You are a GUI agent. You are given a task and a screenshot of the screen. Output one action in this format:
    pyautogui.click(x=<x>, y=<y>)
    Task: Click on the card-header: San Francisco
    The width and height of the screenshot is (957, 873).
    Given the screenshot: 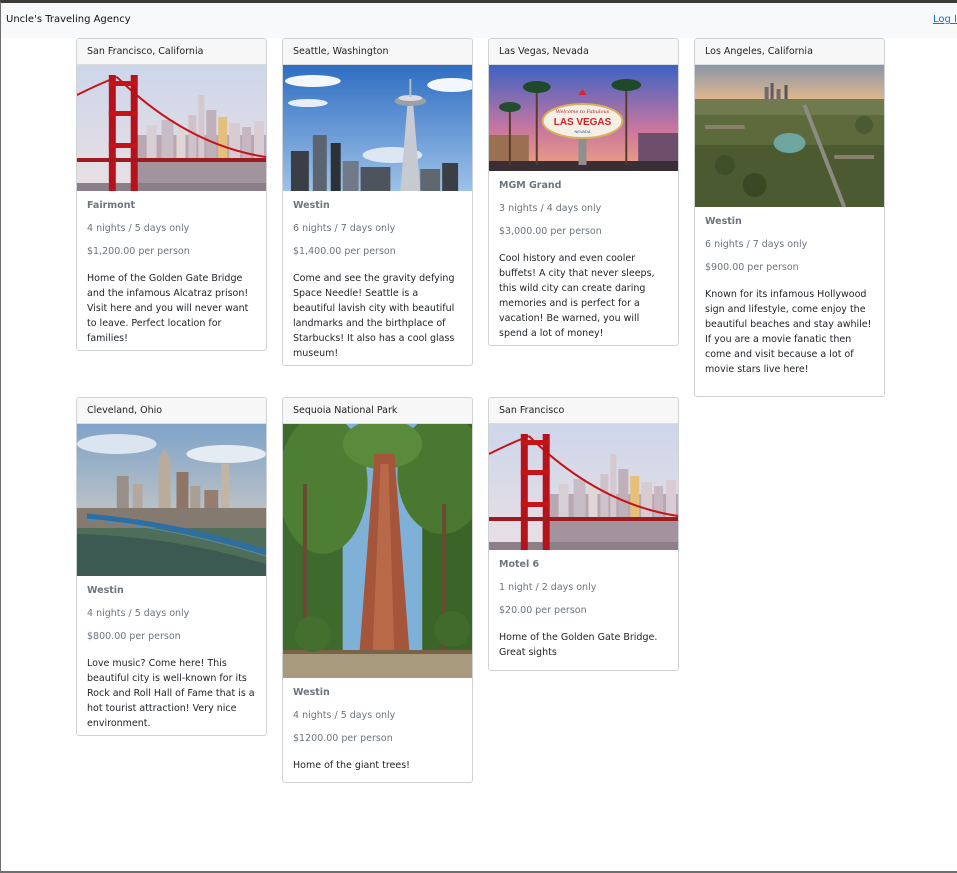 What is the action you would take?
    pyautogui.click(x=583, y=411)
    